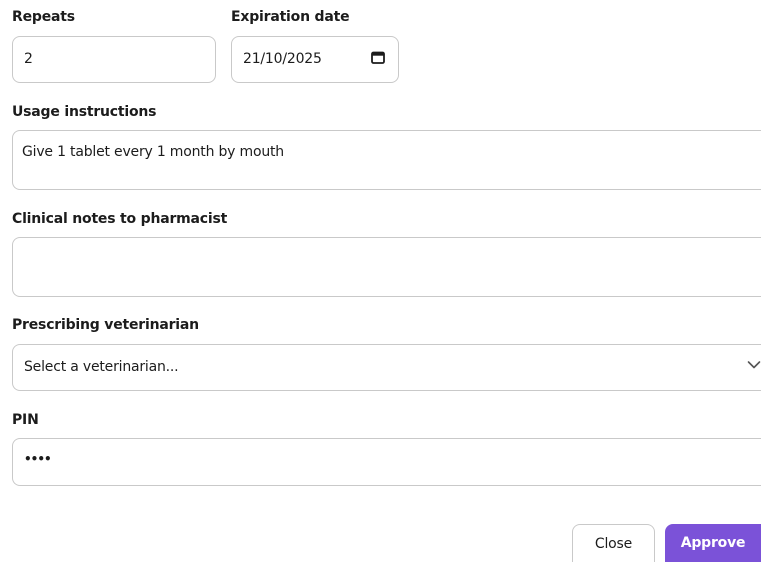  Describe the element at coordinates (28, 59) in the screenshot. I see `repeats-value: 2` at that location.